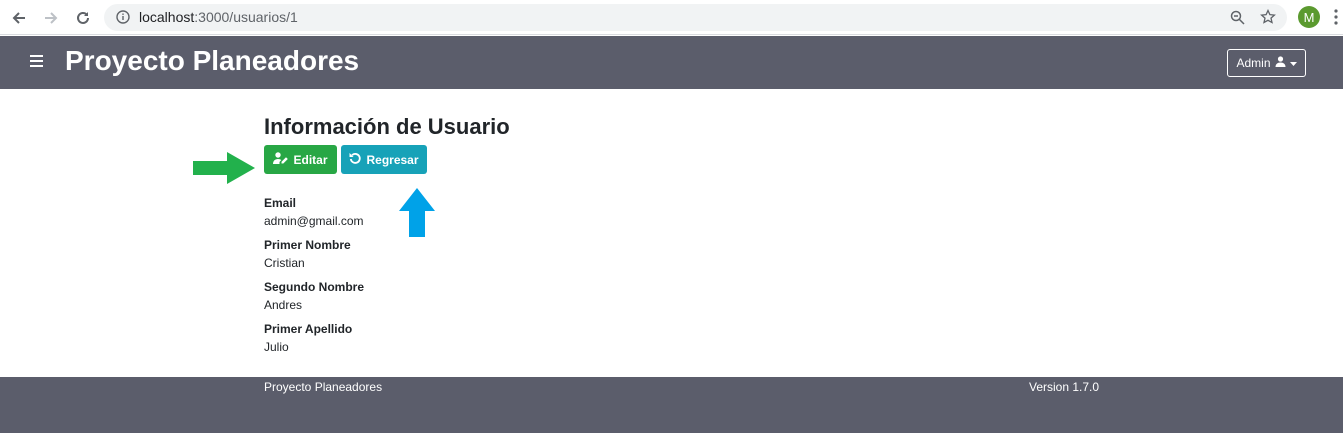 This screenshot has width=1343, height=433. I want to click on edit-label: Editar, so click(310, 159).